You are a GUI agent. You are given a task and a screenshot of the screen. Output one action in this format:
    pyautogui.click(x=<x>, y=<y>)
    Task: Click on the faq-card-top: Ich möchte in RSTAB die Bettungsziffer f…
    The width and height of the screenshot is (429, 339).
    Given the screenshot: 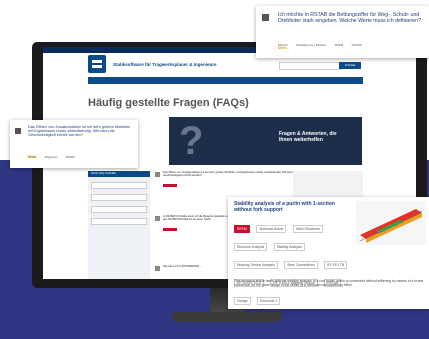 What is the action you would take?
    pyautogui.click(x=342, y=32)
    